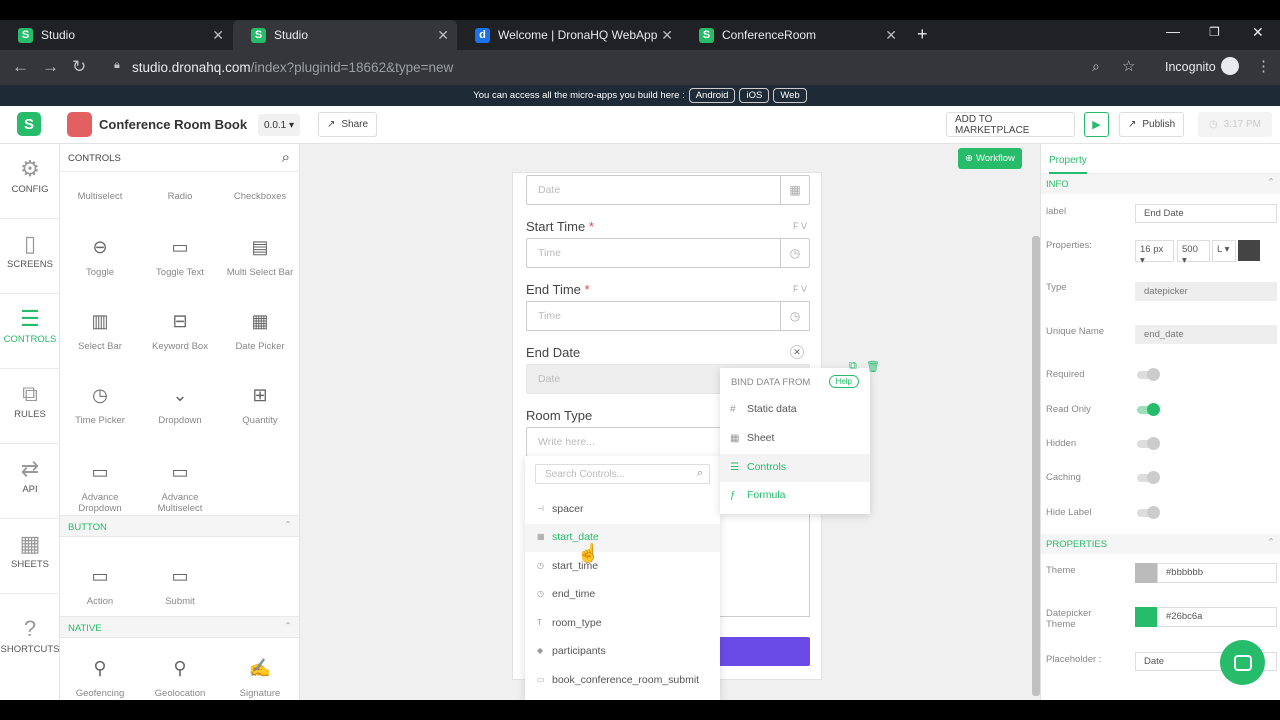  What do you see at coordinates (1193, 253) in the screenshot?
I see `font-weight-select: 500 ▾` at bounding box center [1193, 253].